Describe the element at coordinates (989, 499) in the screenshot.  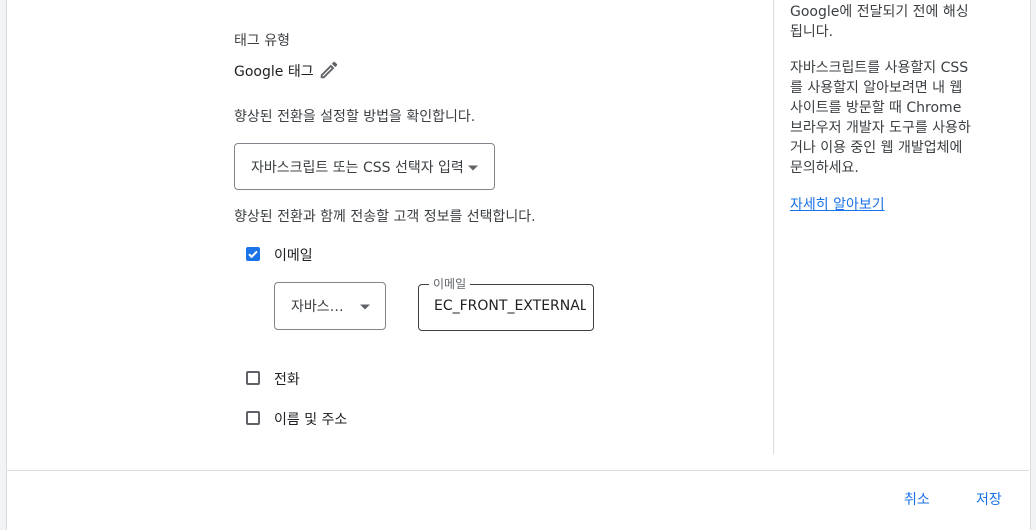
I see `save-button: 저장` at that location.